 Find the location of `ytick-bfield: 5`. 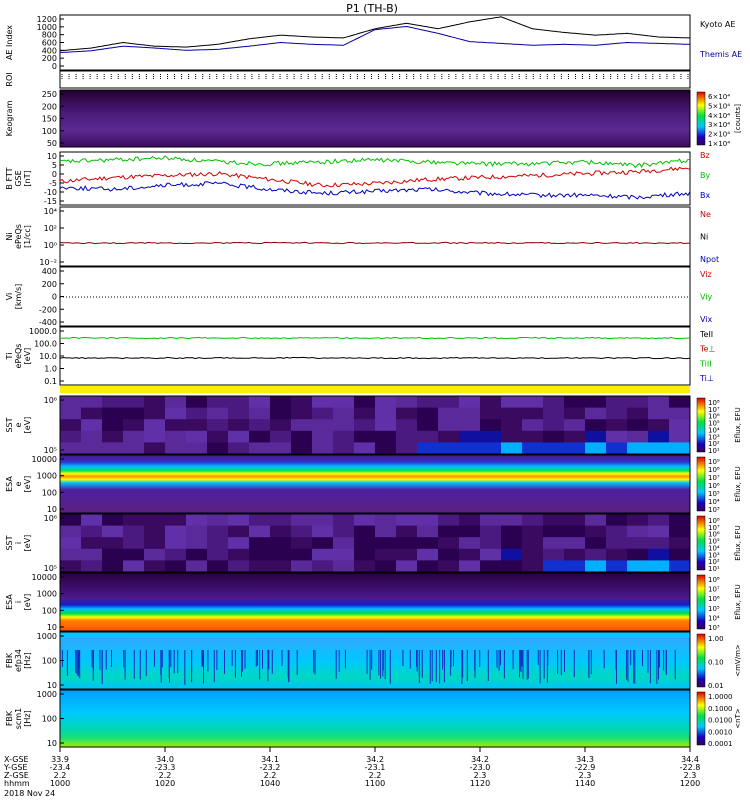

ytick-bfield: 5 is located at coordinates (54, 165).